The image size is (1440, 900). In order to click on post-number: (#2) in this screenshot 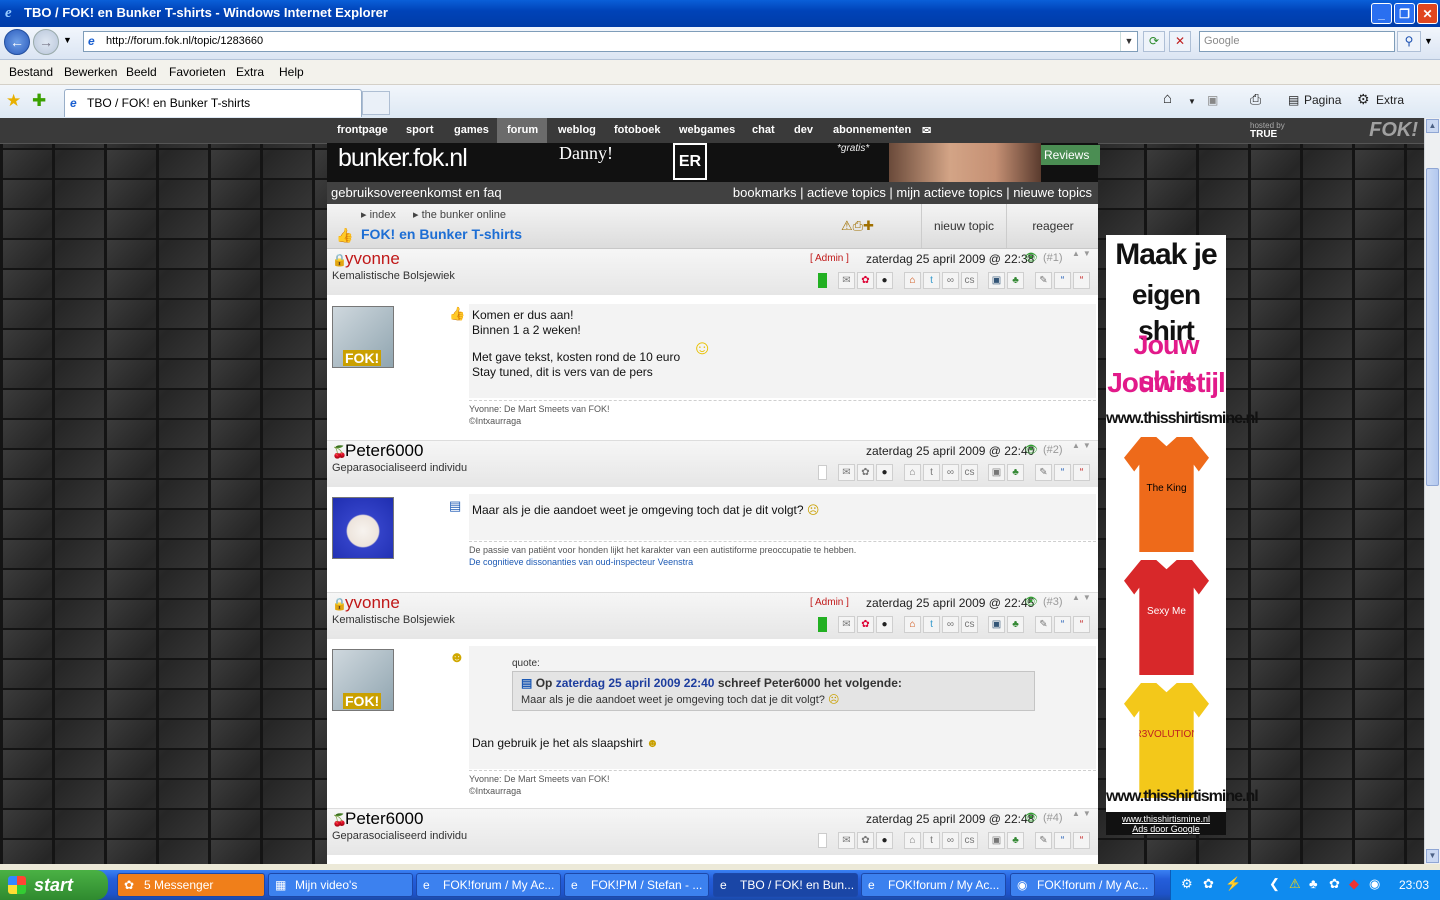, I will do `click(1053, 450)`.